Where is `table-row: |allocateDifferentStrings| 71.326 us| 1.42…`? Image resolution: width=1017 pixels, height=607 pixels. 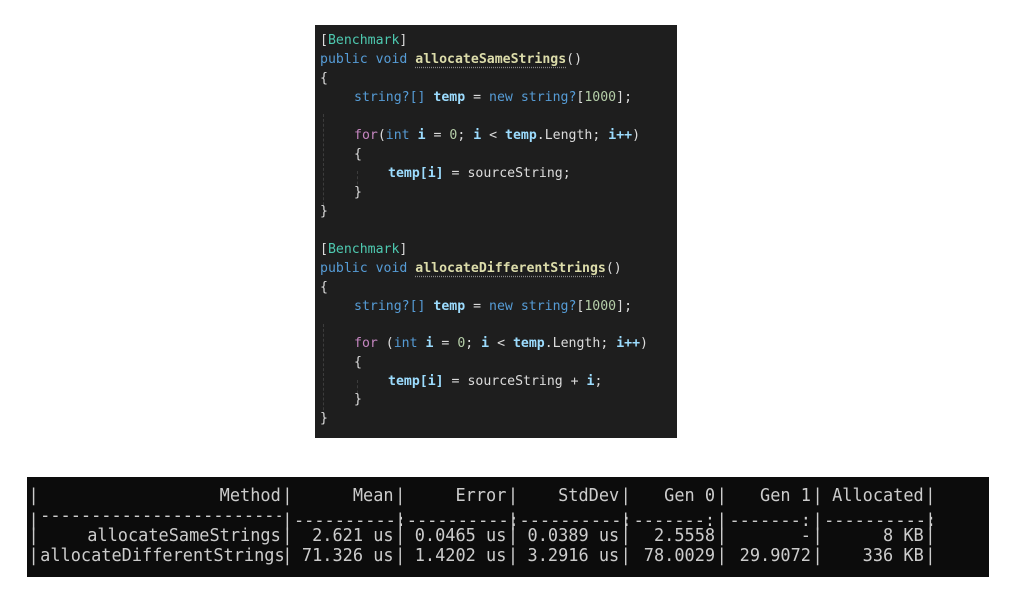
table-row: |allocateDifferentStrings| 71.326 us| 1.42… is located at coordinates (482, 555).